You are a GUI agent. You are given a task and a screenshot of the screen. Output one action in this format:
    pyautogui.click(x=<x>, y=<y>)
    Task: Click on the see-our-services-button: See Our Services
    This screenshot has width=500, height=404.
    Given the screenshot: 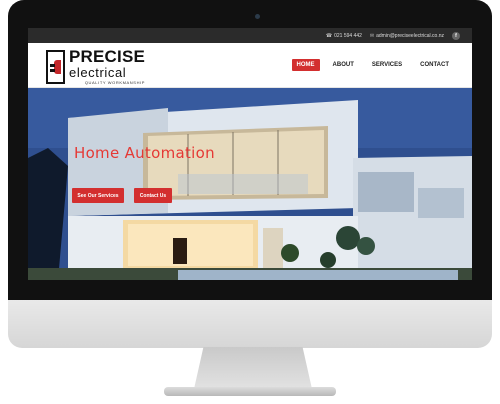 What is the action you would take?
    pyautogui.click(x=98, y=195)
    